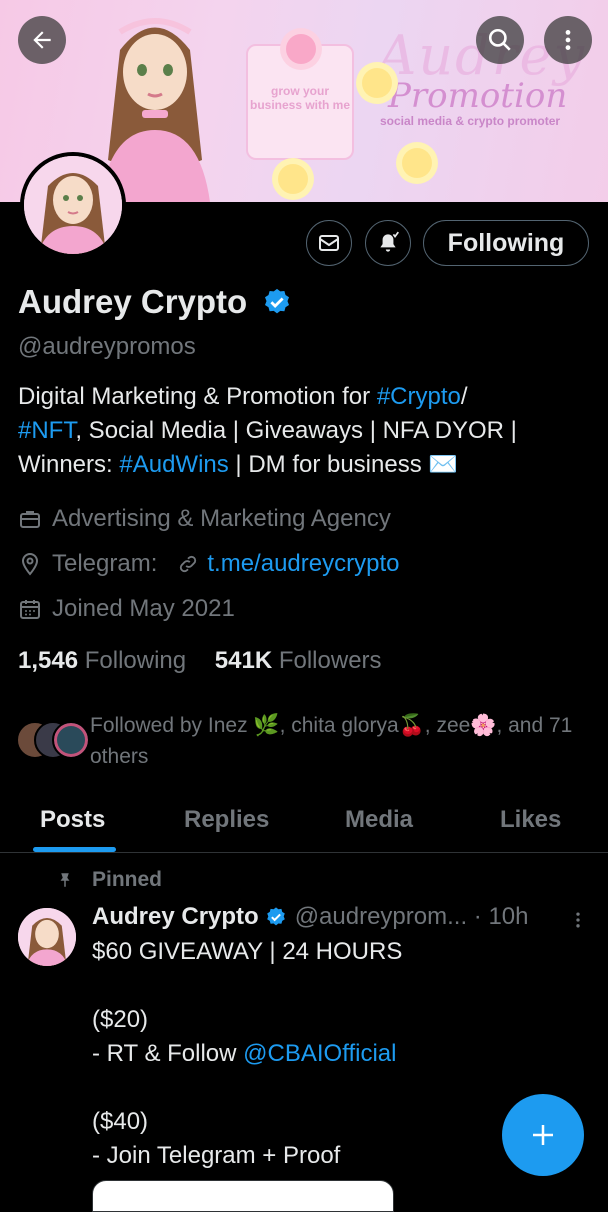  What do you see at coordinates (330, 660) in the screenshot?
I see `followers-label: Followers` at bounding box center [330, 660].